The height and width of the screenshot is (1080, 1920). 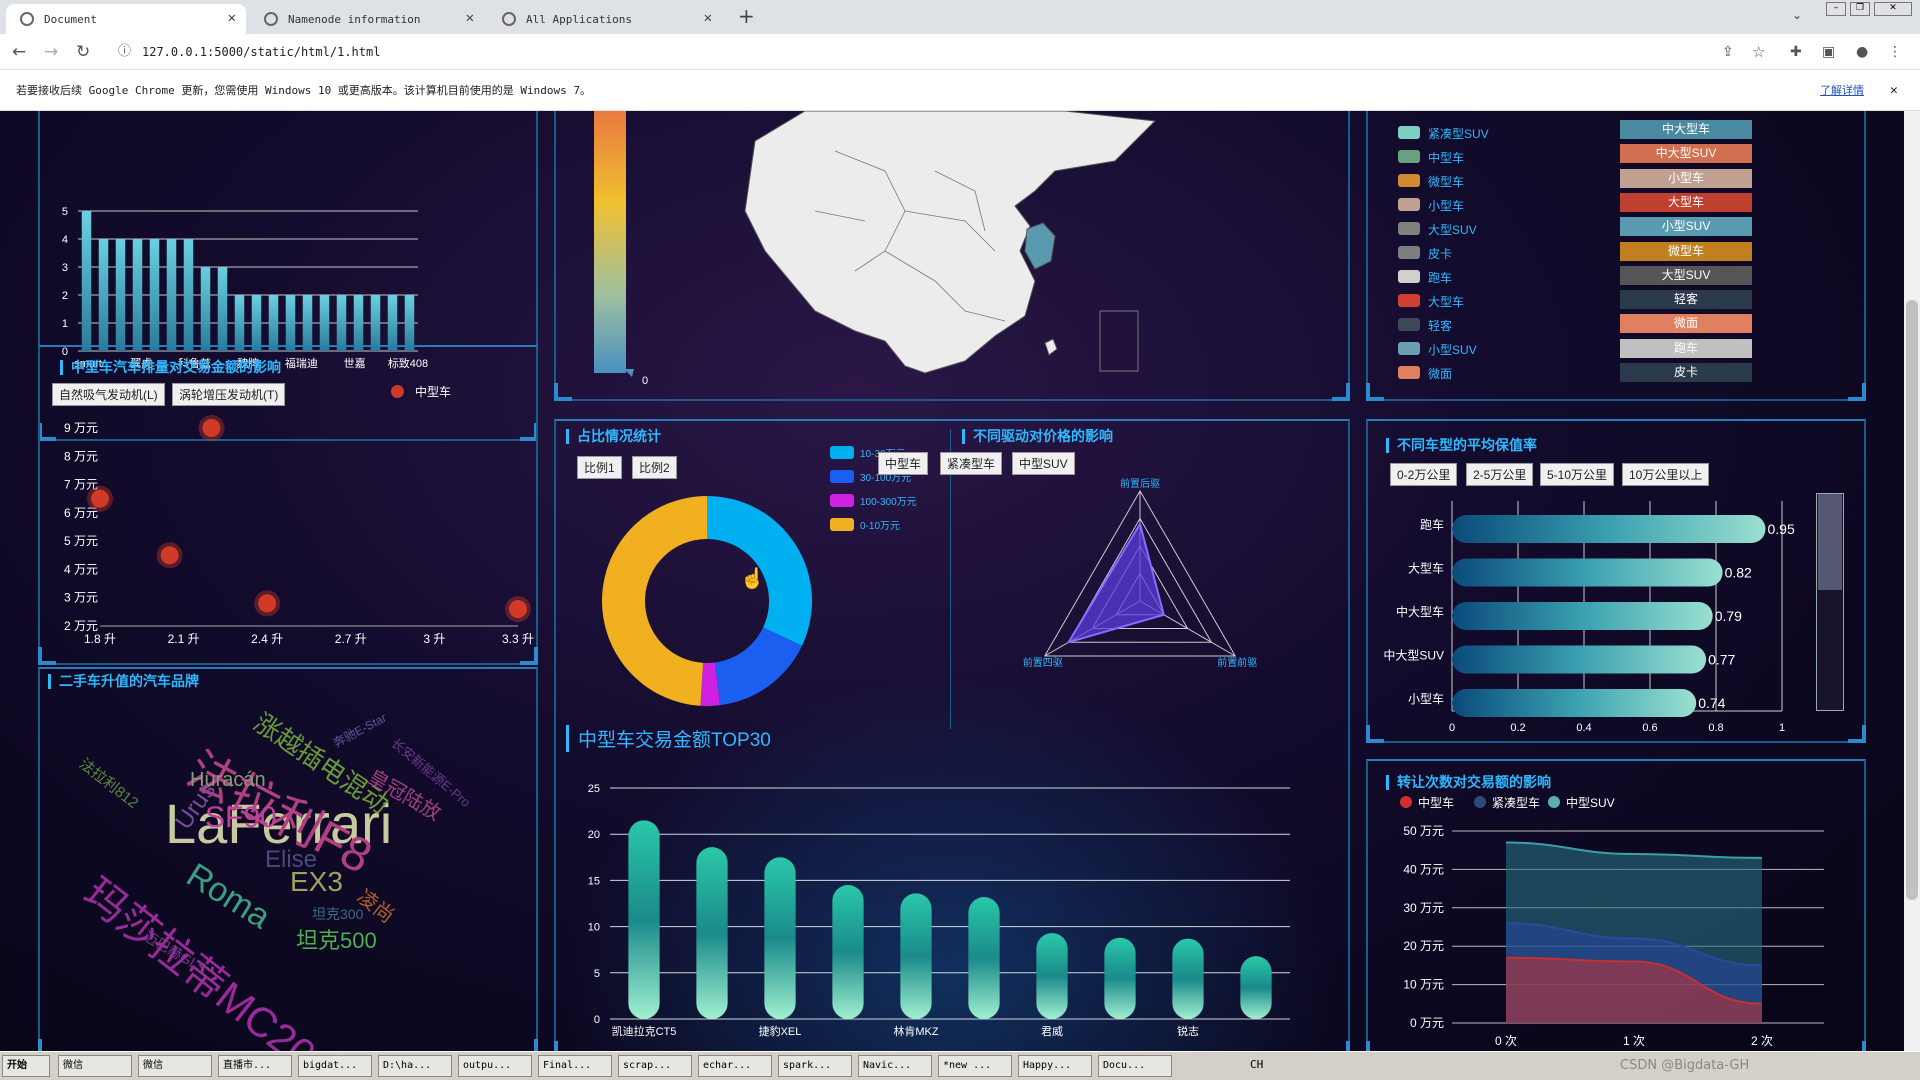 What do you see at coordinates (1912, 600) in the screenshot?
I see `page-scrollbar-thumb` at bounding box center [1912, 600].